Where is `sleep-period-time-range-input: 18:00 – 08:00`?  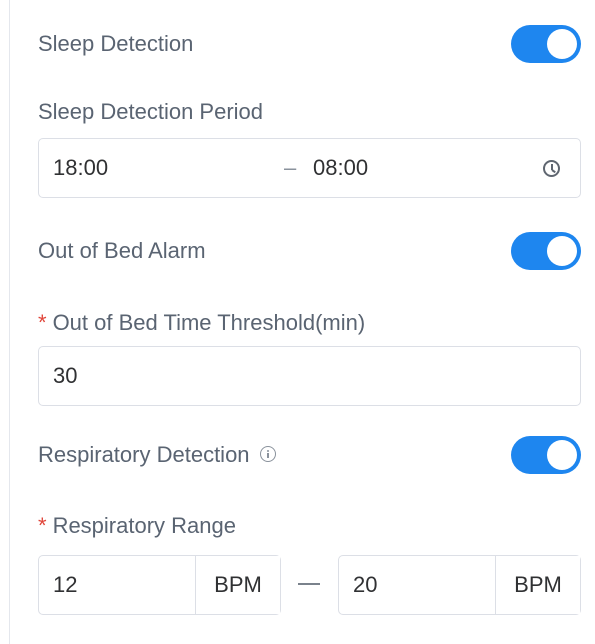 sleep-period-time-range-input: 18:00 – 08:00 is located at coordinates (309, 168).